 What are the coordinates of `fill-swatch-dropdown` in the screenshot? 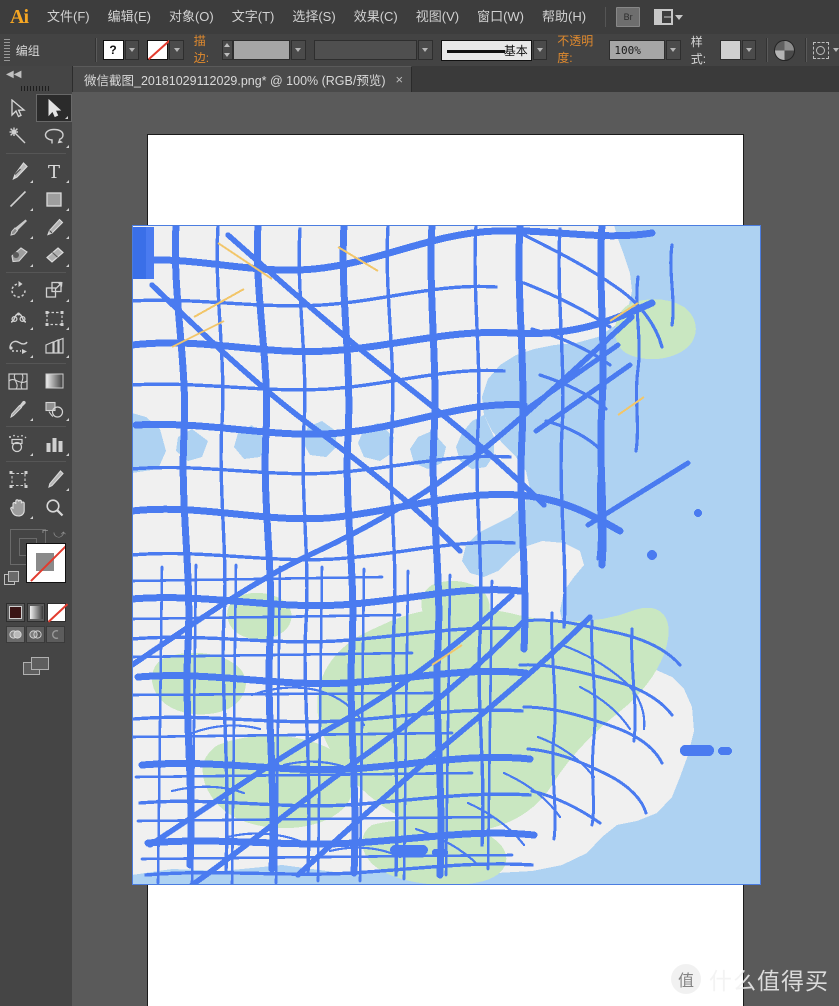 It's located at (132, 50).